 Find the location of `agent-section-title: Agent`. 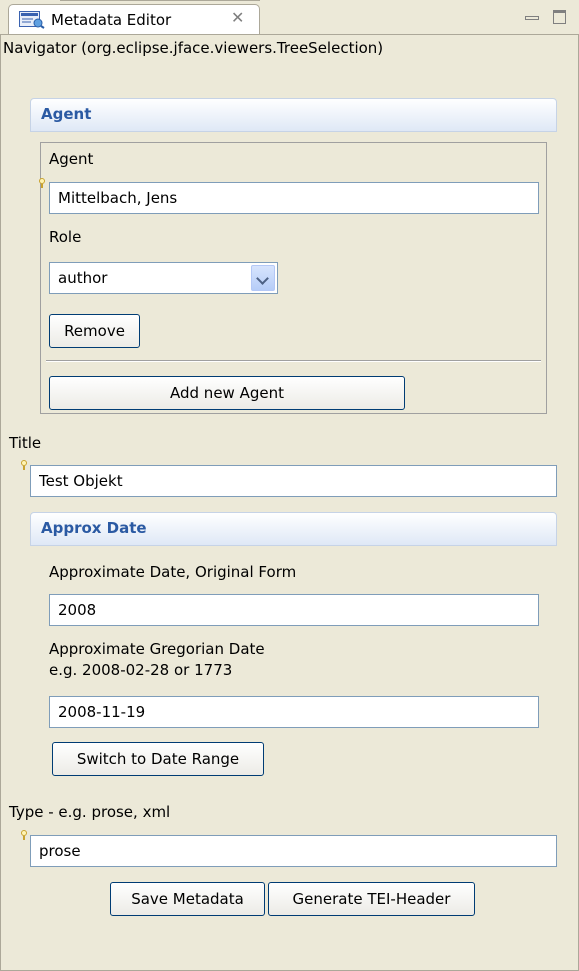

agent-section-title: Agent is located at coordinates (66, 114).